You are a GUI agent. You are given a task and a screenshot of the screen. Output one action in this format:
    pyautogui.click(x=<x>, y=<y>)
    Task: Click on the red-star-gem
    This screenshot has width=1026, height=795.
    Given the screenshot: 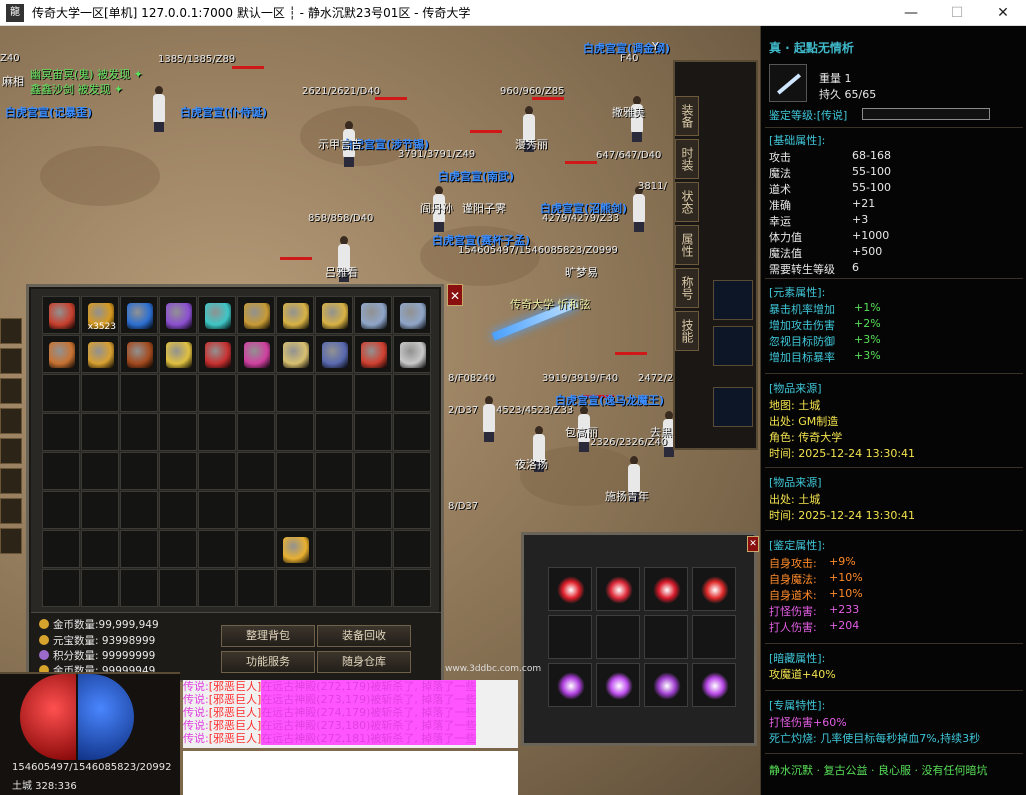 What is the action you would take?
    pyautogui.click(x=571, y=590)
    